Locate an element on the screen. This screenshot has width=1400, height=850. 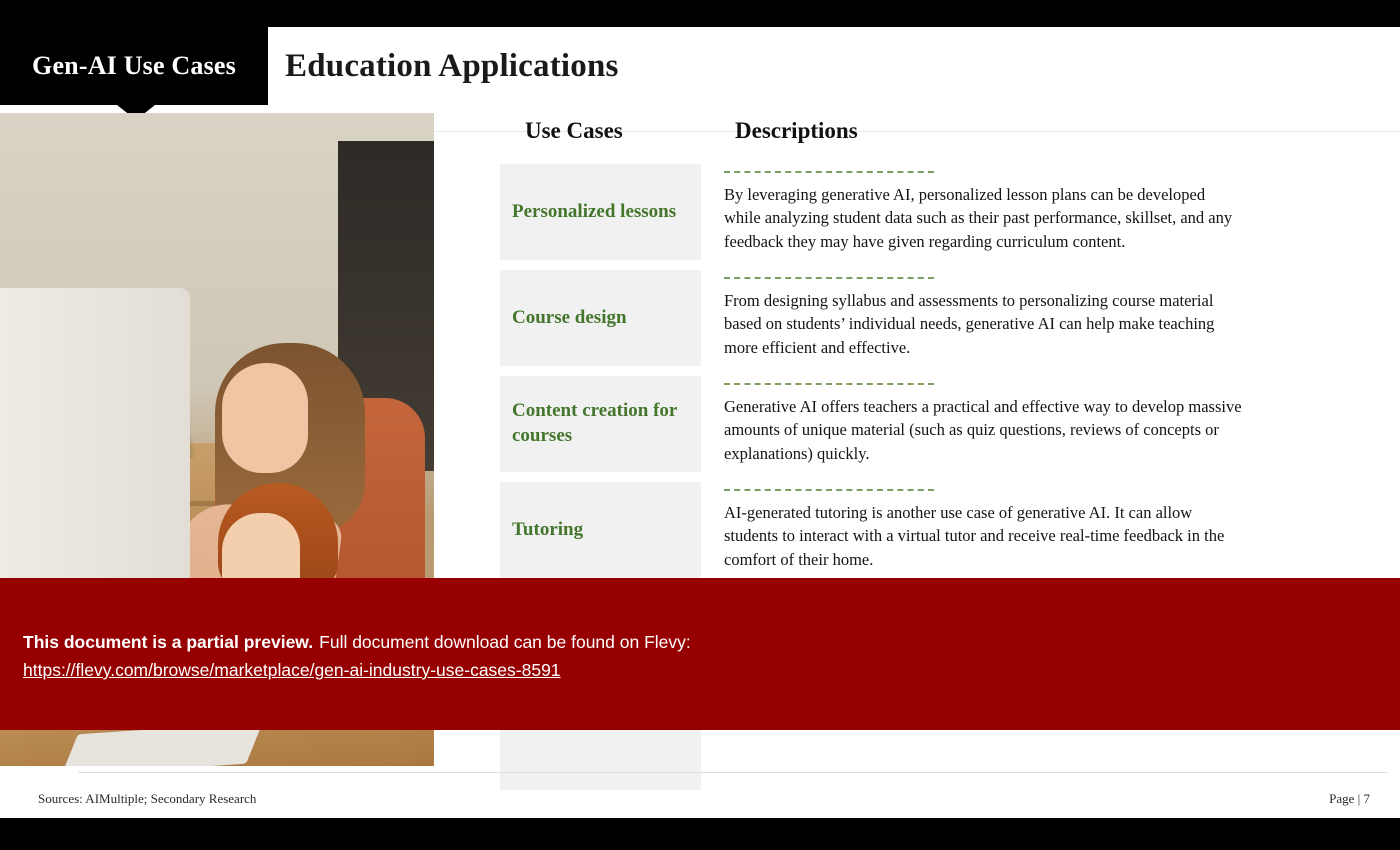
use-case-cell: Personalized lessons is located at coordinates (600, 212).